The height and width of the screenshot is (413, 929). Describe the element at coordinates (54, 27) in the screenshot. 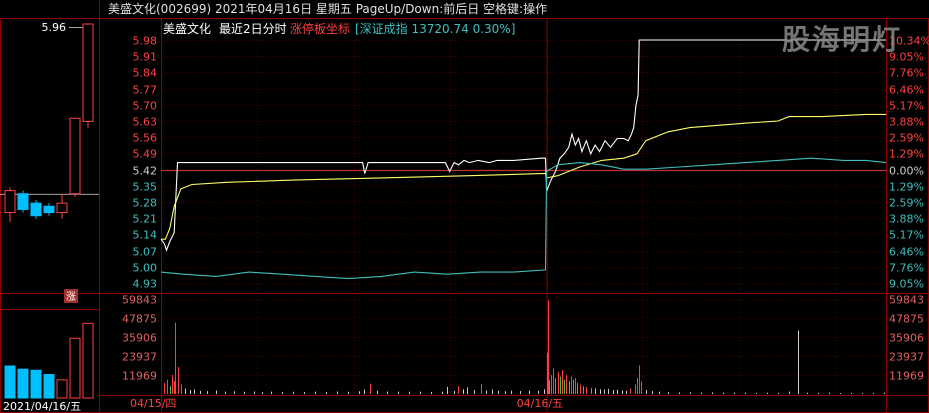

I see `mini-price-label: 5.96` at that location.